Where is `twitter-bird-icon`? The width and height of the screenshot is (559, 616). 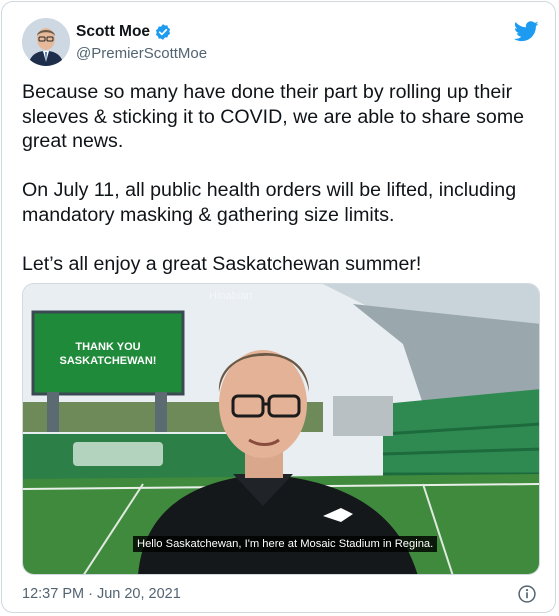
twitter-bird-icon is located at coordinates (526, 31).